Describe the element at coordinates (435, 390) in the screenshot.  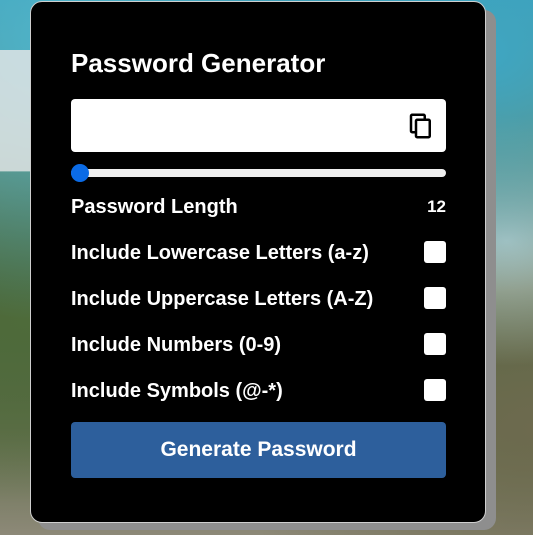
I see `symbols-checkbox` at that location.